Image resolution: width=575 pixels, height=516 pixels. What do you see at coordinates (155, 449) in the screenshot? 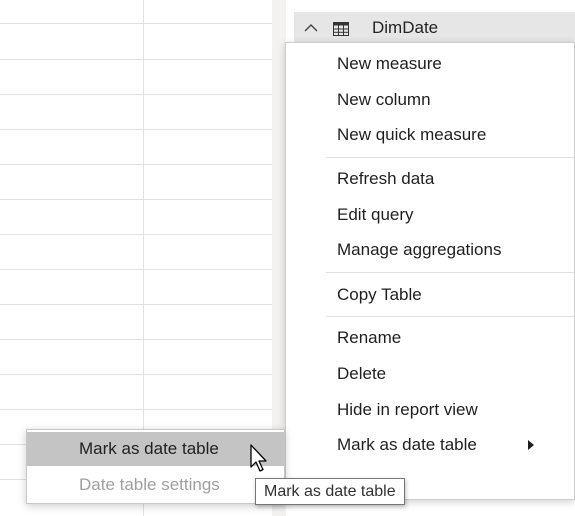
I see `submenu-item-mark-as-date-table: Mark as date table` at bounding box center [155, 449].